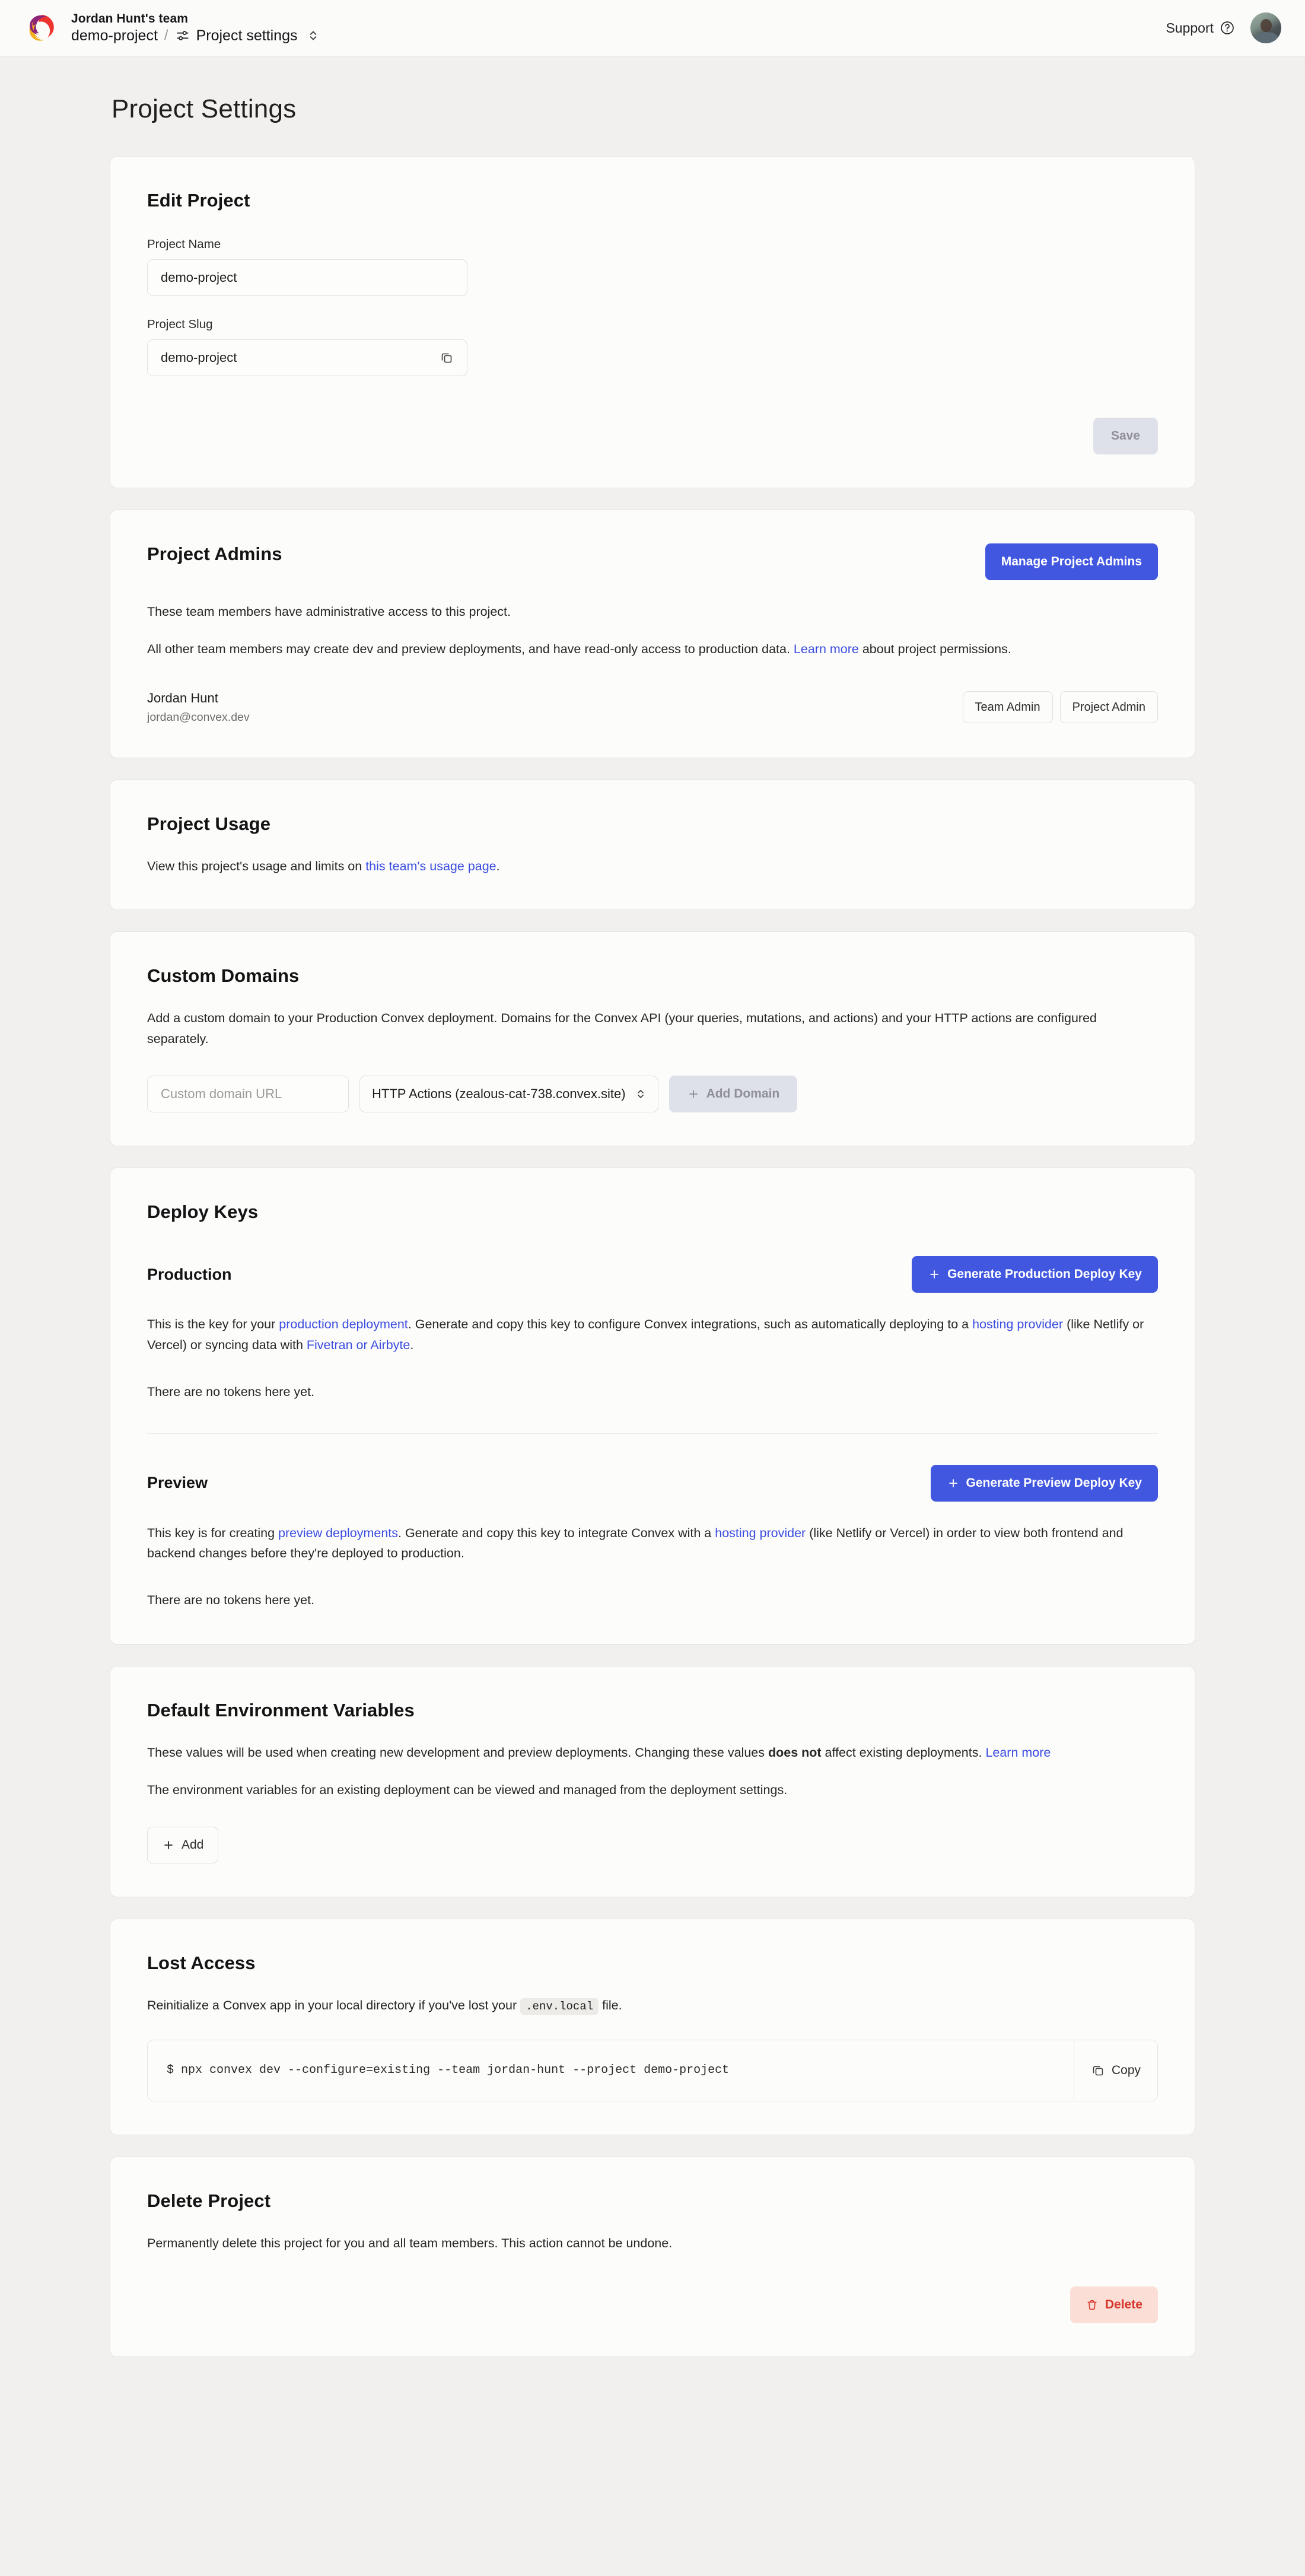 Image resolution: width=1305 pixels, height=2576 pixels. Describe the element at coordinates (231, 1600) in the screenshot. I see `preview-empty-state: There are no tokens here yet.` at that location.